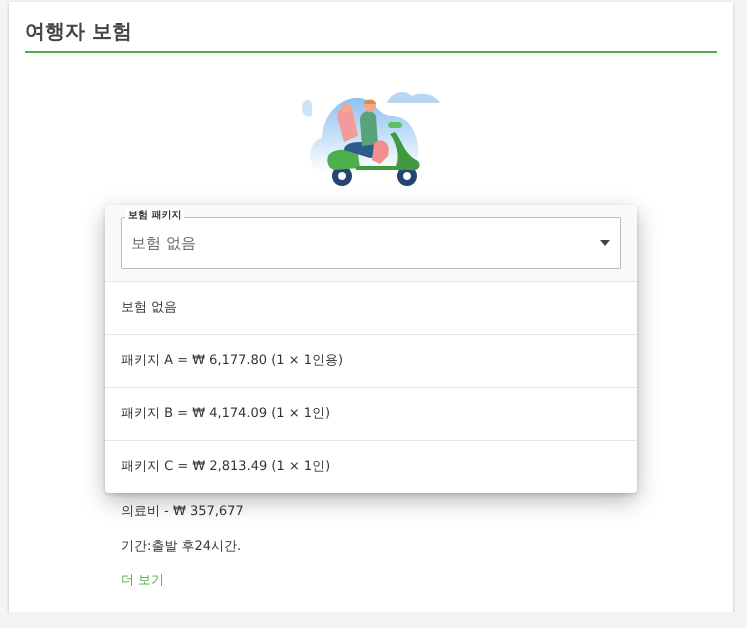  Describe the element at coordinates (164, 243) in the screenshot. I see `select-value: 보험 없음` at that location.